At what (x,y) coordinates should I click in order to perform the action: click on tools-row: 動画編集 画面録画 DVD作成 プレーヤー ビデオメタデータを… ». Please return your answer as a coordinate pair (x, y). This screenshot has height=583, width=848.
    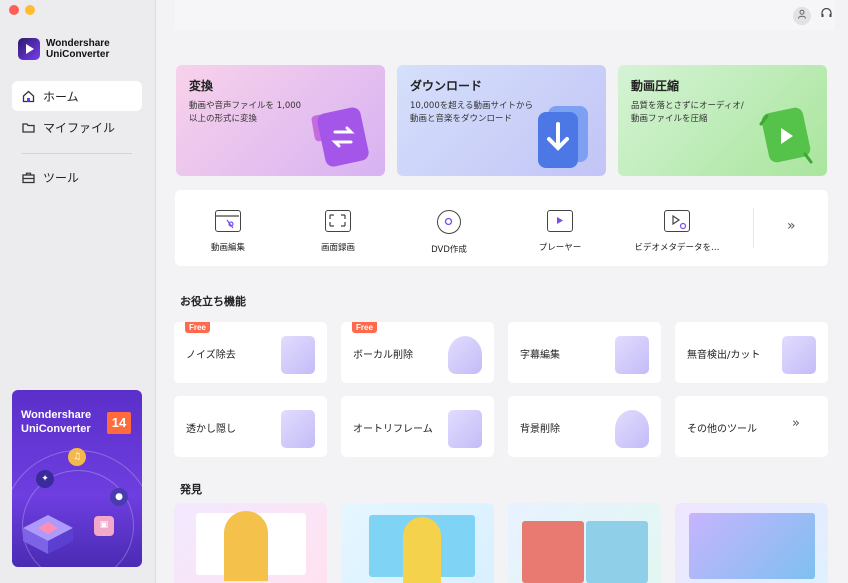
    Looking at the image, I should click on (501, 228).